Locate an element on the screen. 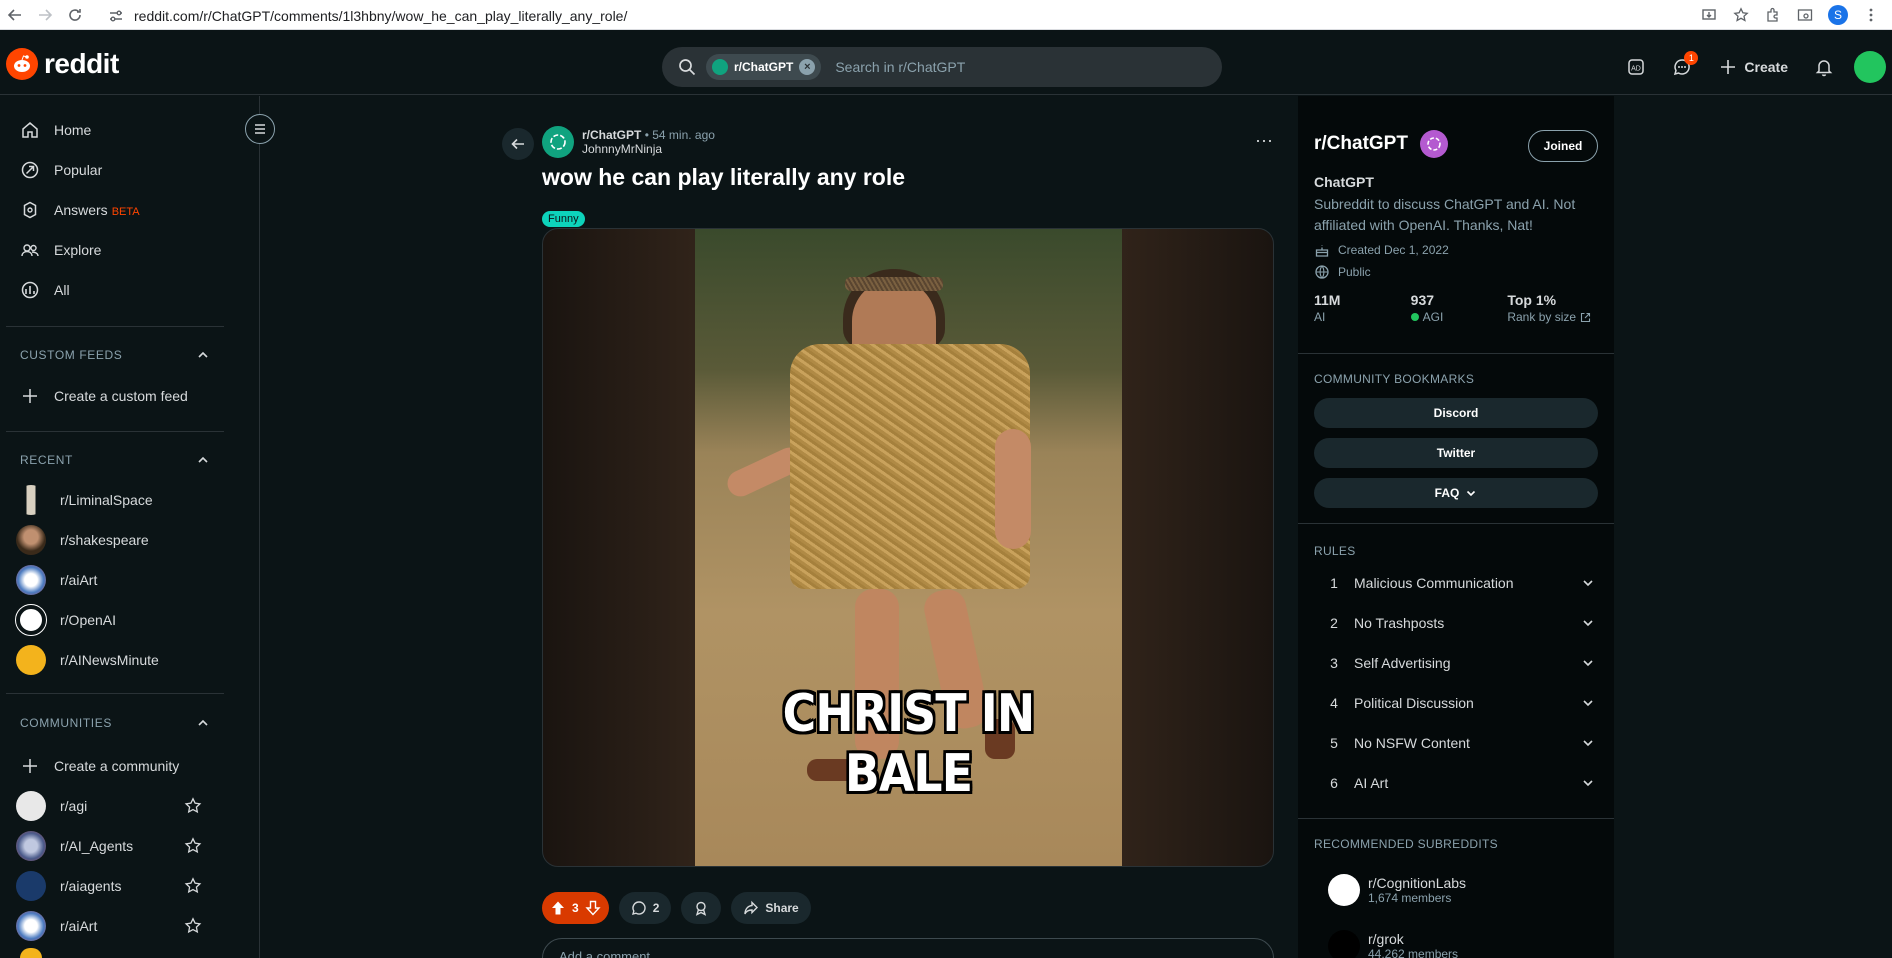 The width and height of the screenshot is (1892, 958). search-bar: r/ChatGPT × Search in r/ChatGPT is located at coordinates (942, 67).